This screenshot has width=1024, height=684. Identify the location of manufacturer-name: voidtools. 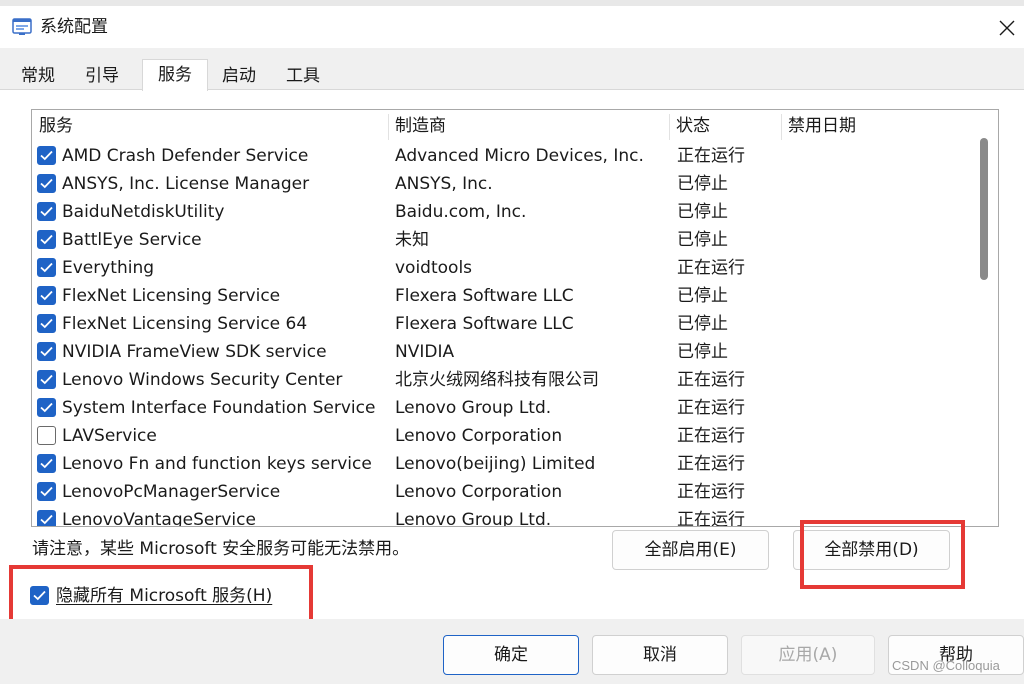
(434, 268).